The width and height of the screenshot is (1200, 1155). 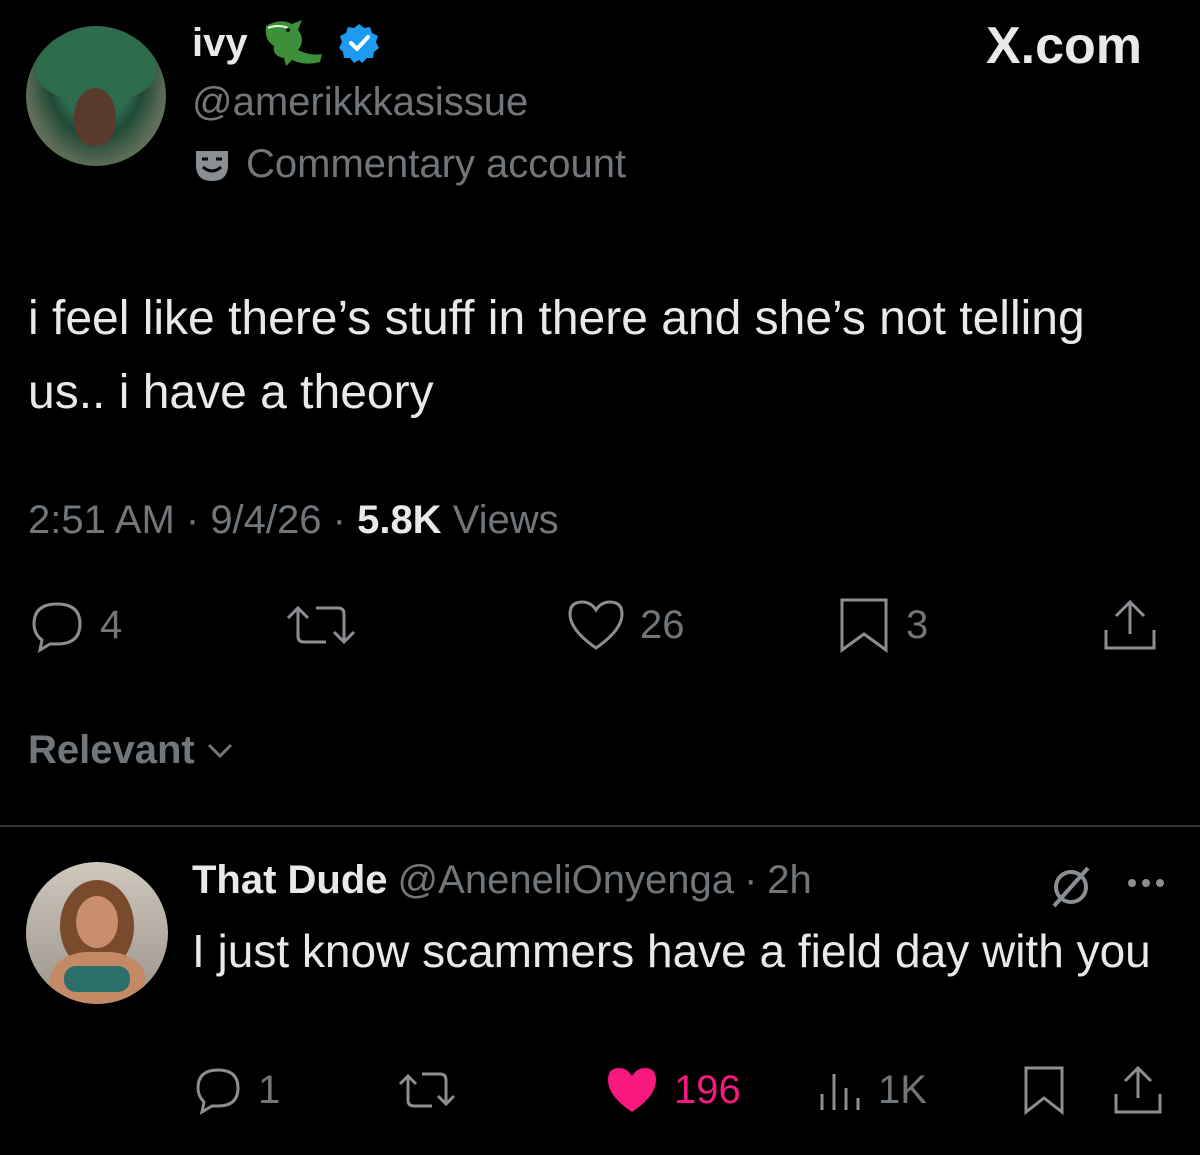 I want to click on verified-badge-icon, so click(x=359, y=43).